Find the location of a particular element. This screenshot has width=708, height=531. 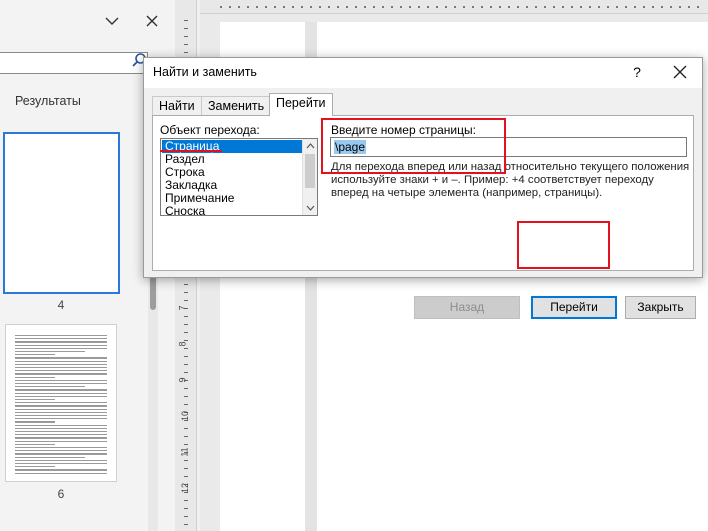

dialog-titlebar: Найти и заменить ? is located at coordinates (423, 73).